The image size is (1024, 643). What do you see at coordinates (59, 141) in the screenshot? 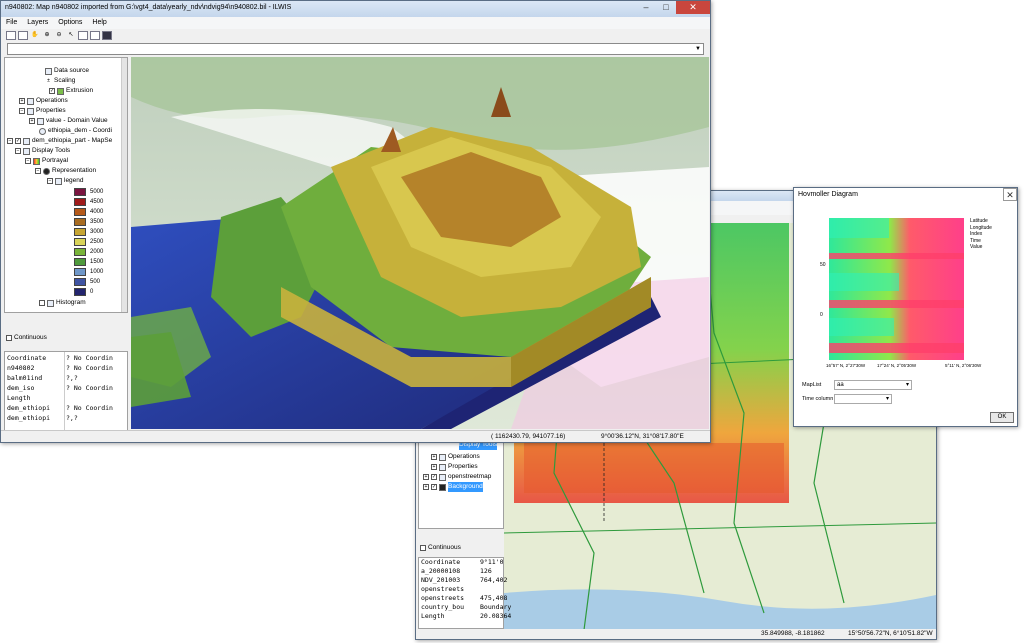
I see `tree-item-dem-part: − ✓ dem_ethiopia_part - MapSe` at bounding box center [59, 141].